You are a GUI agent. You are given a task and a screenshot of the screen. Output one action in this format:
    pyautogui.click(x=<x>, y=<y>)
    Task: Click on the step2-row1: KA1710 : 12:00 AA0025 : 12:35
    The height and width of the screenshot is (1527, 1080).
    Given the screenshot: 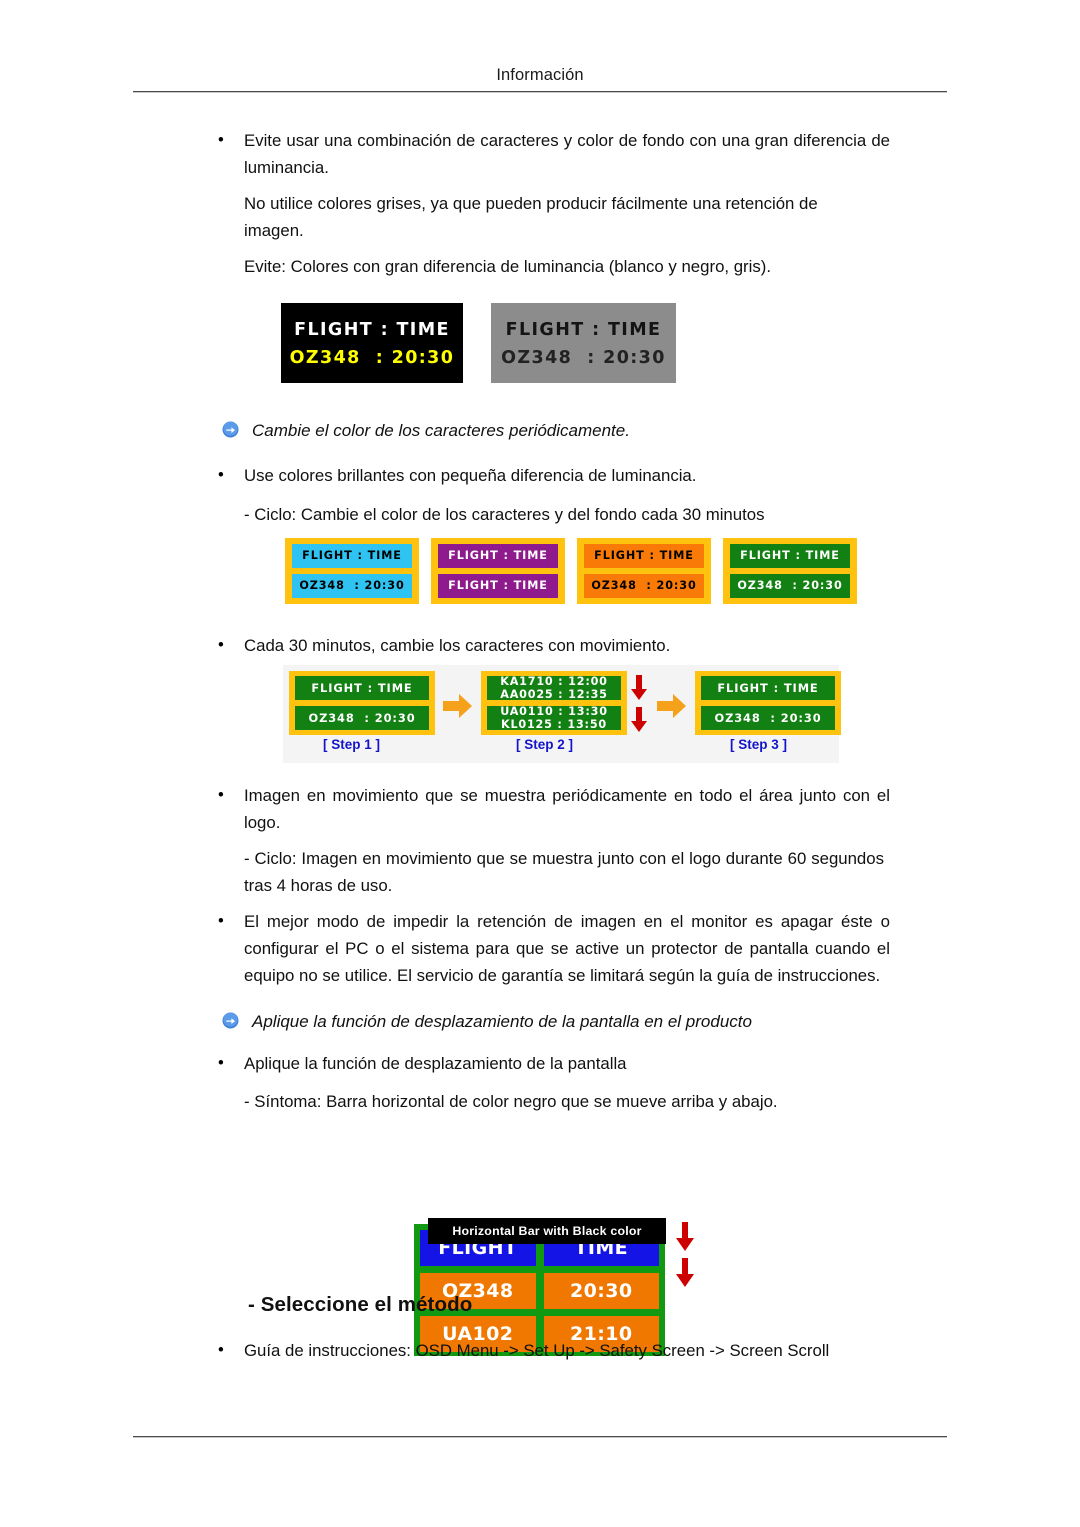 What is the action you would take?
    pyautogui.click(x=554, y=688)
    